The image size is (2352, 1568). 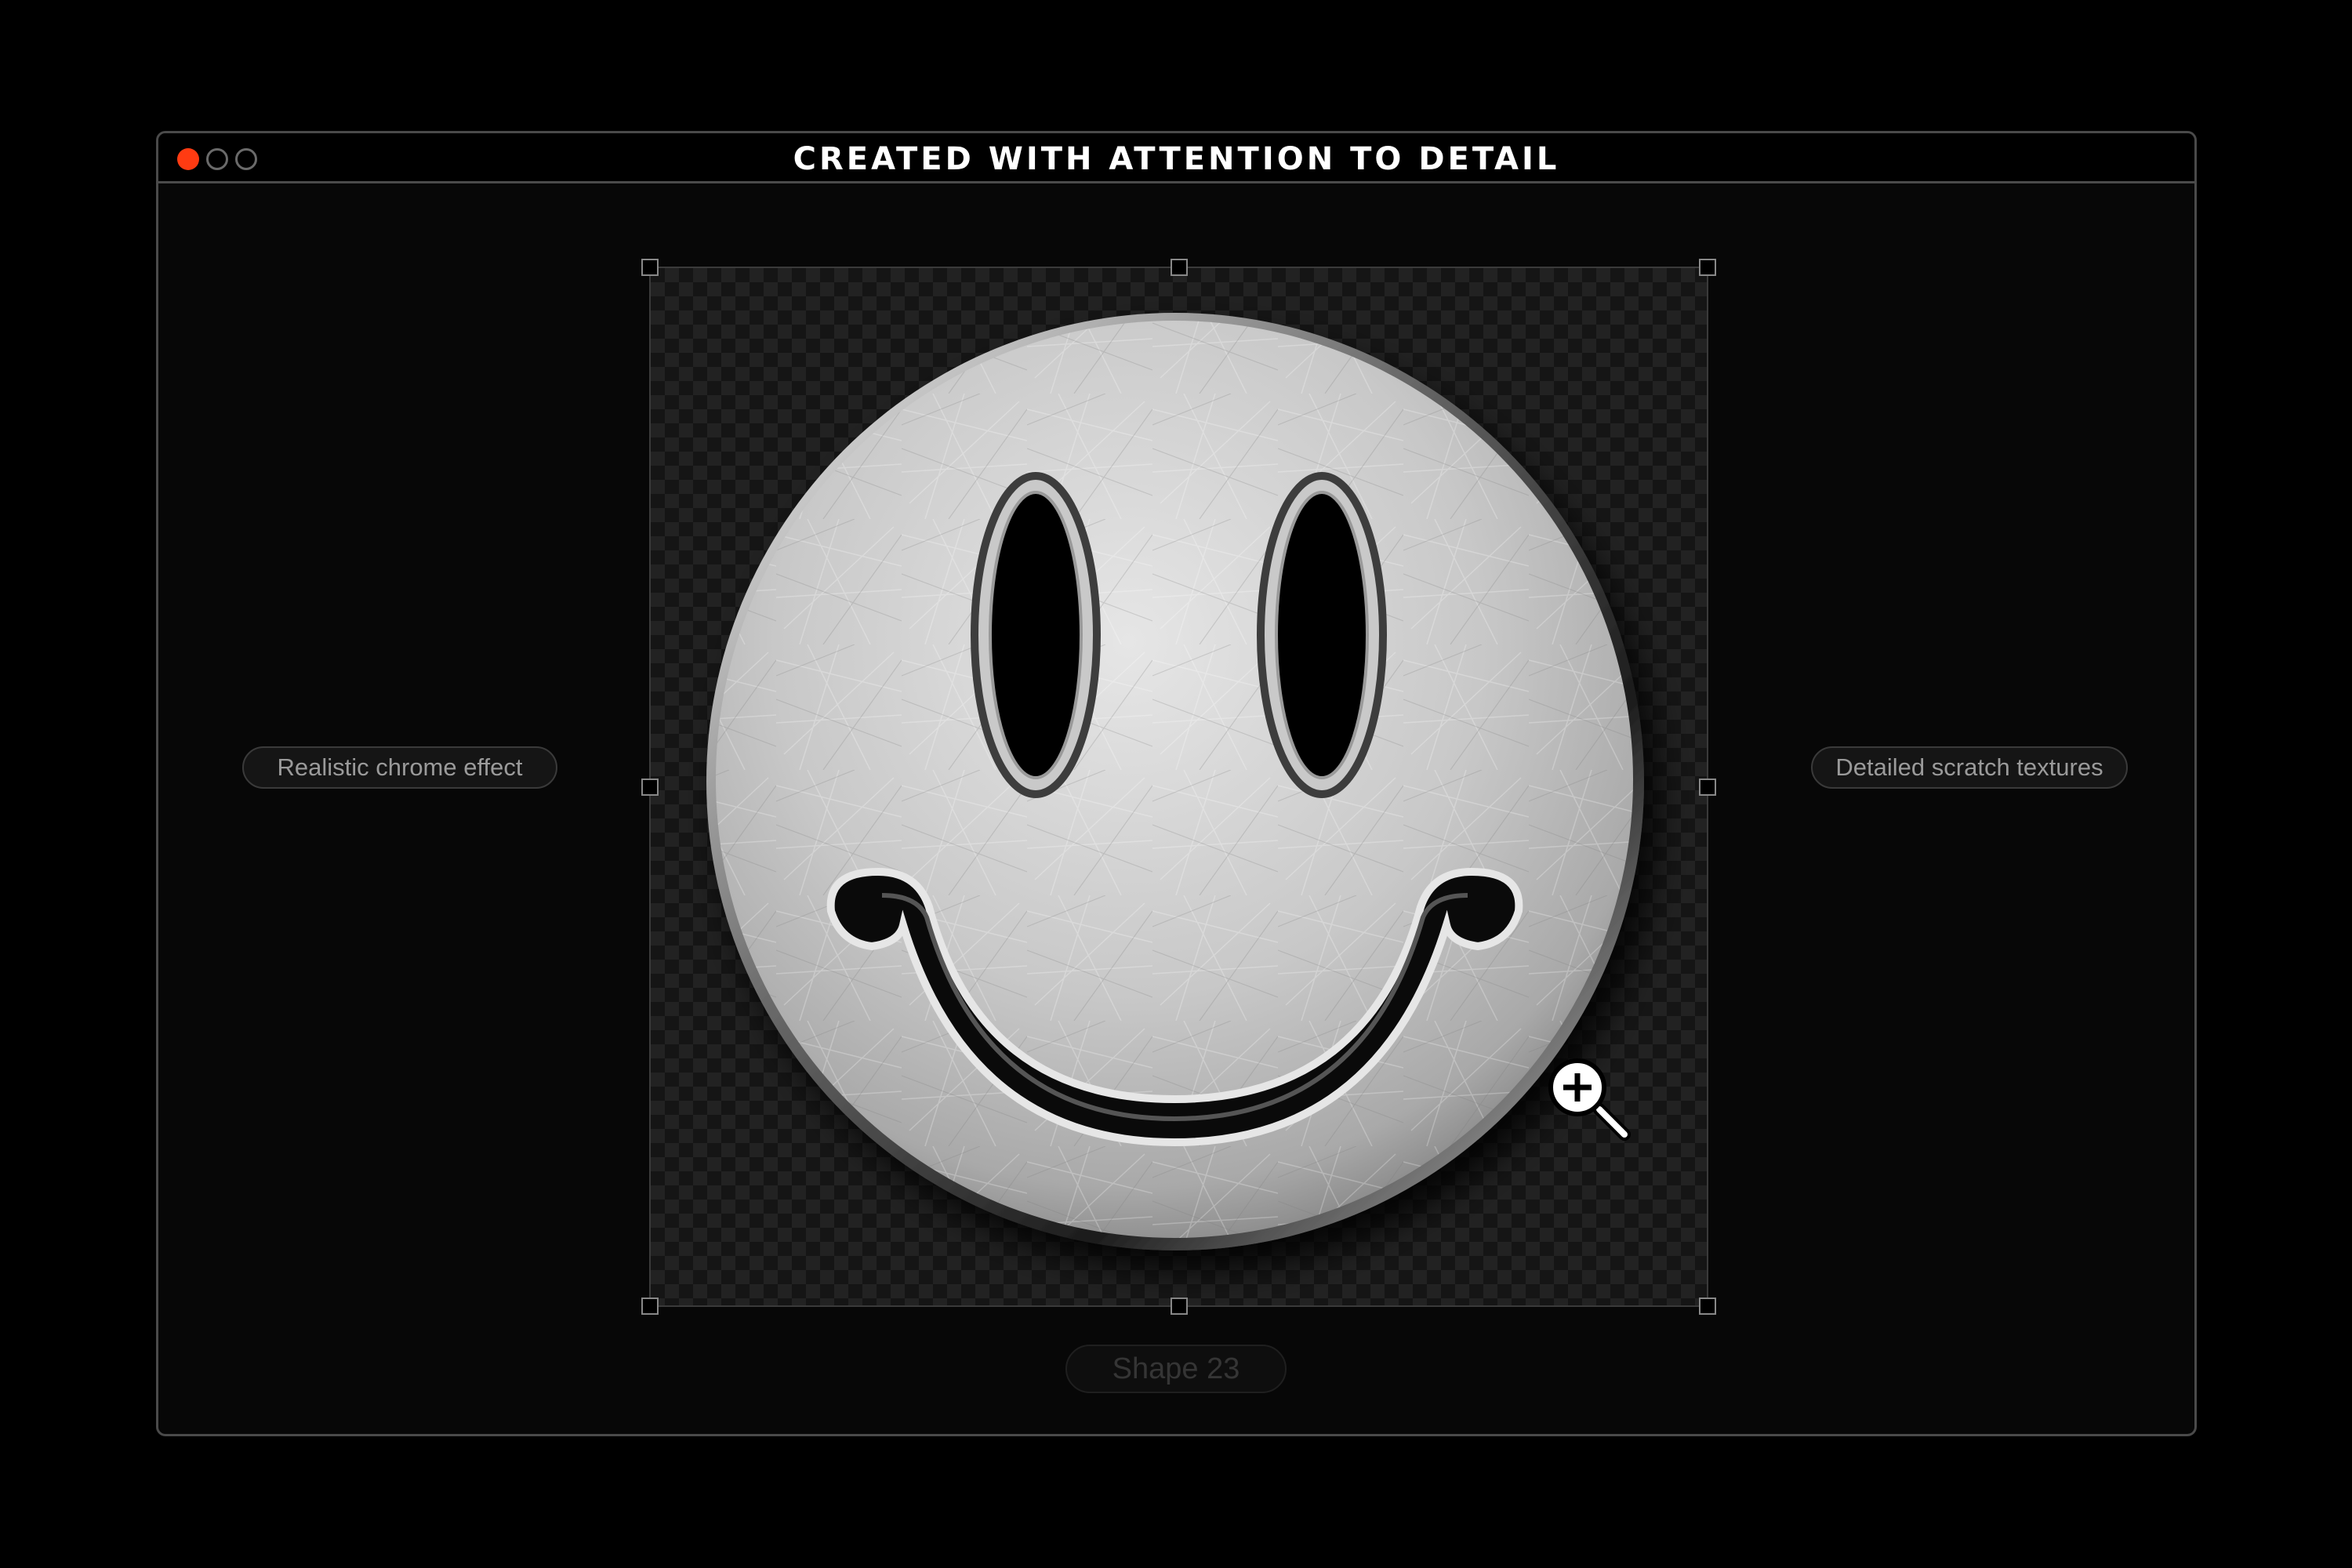 I want to click on feature-label-scratch: Detailed scratch textures, so click(x=1969, y=767).